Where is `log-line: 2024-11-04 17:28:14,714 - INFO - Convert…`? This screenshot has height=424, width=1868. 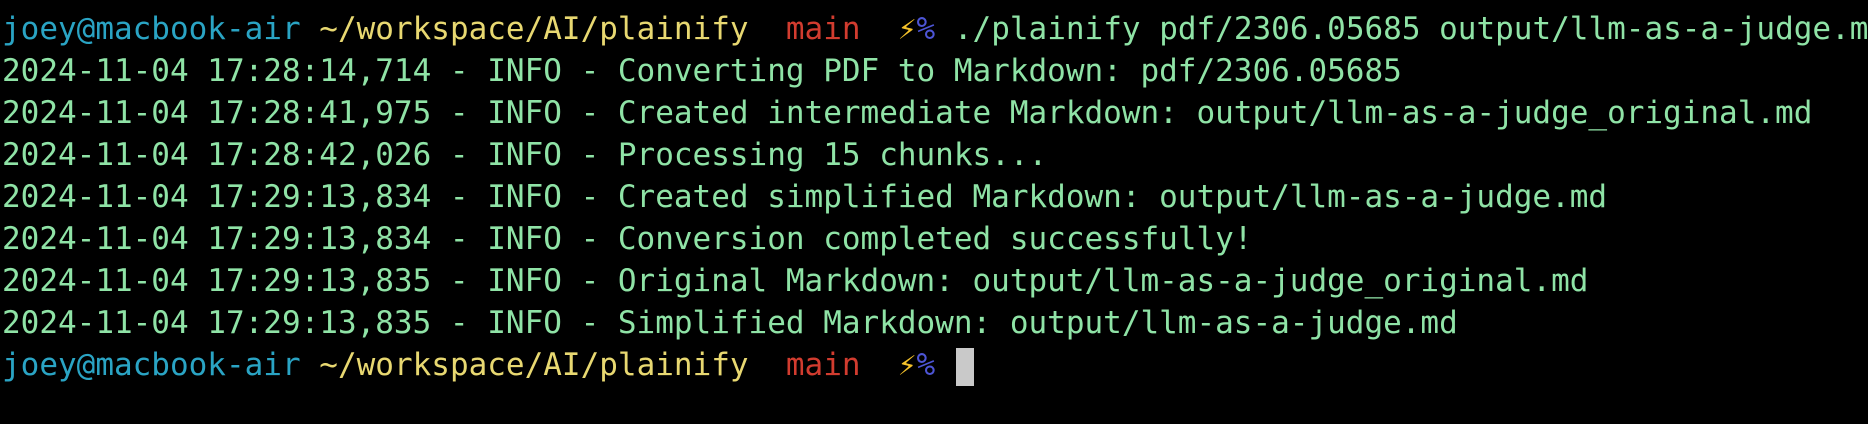
log-line: 2024-11-04 17:28:14,714 - INFO - Convert… is located at coordinates (702, 71).